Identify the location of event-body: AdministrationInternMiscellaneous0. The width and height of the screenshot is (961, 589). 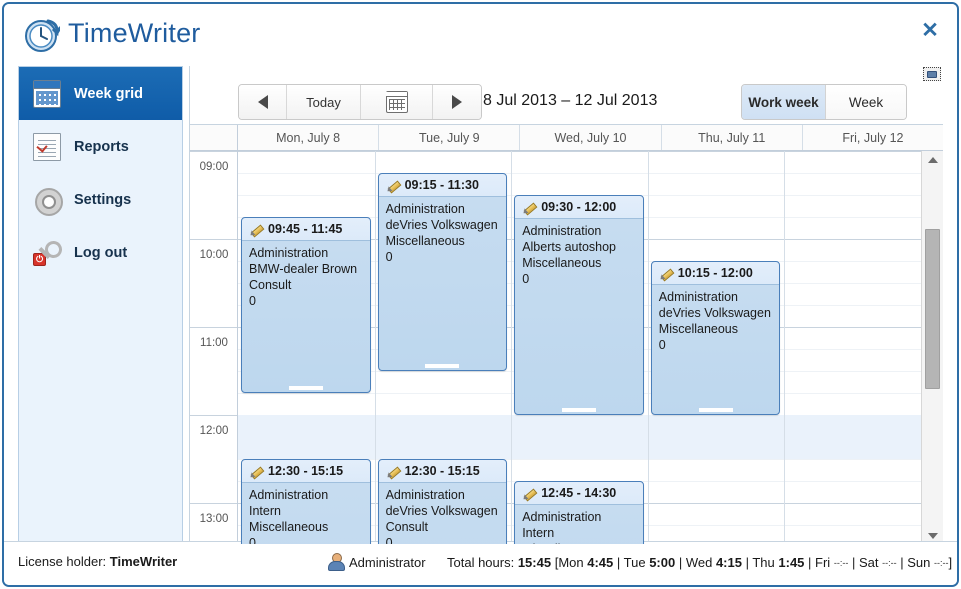
(579, 524).